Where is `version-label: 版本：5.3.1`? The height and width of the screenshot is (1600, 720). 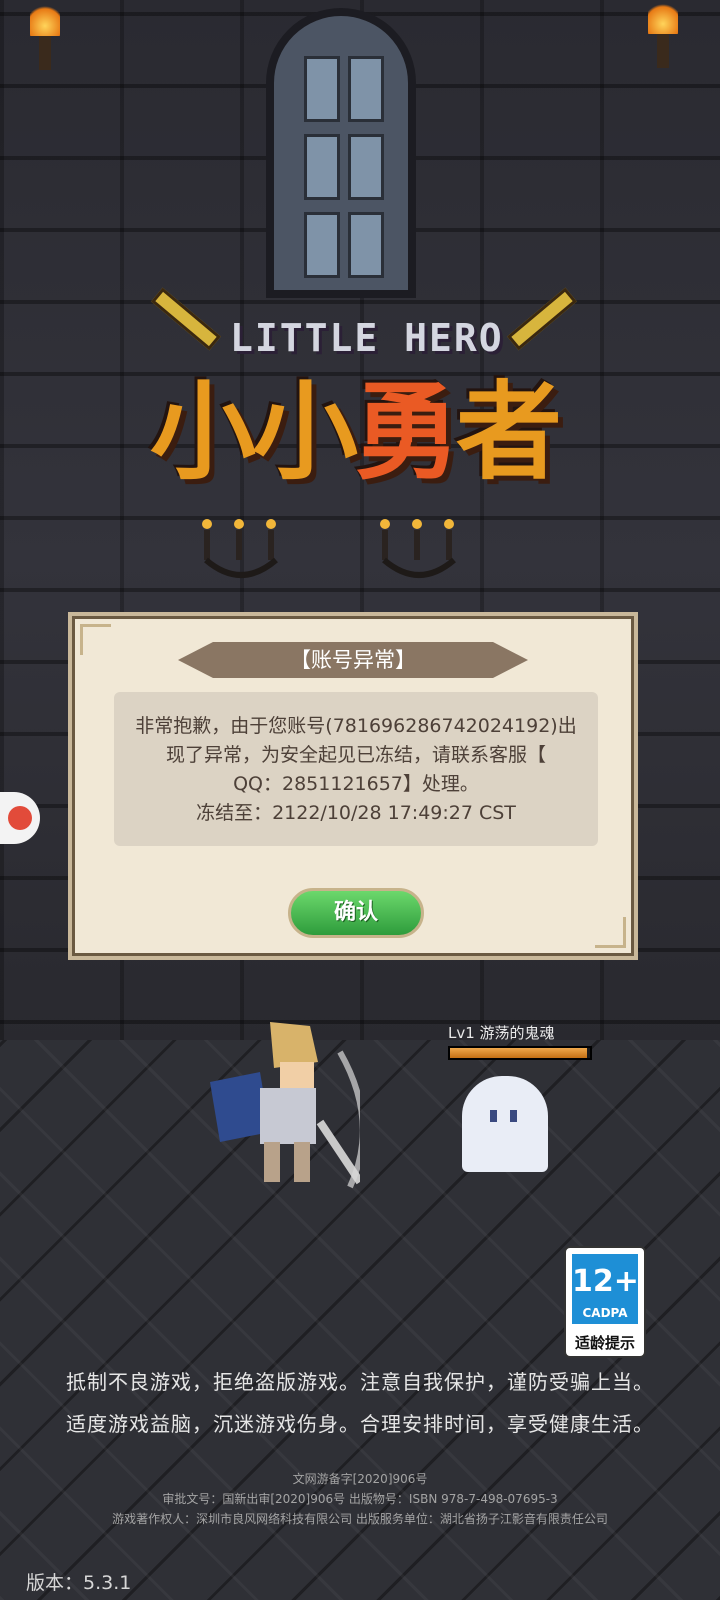 version-label: 版本：5.3.1 is located at coordinates (79, 1583).